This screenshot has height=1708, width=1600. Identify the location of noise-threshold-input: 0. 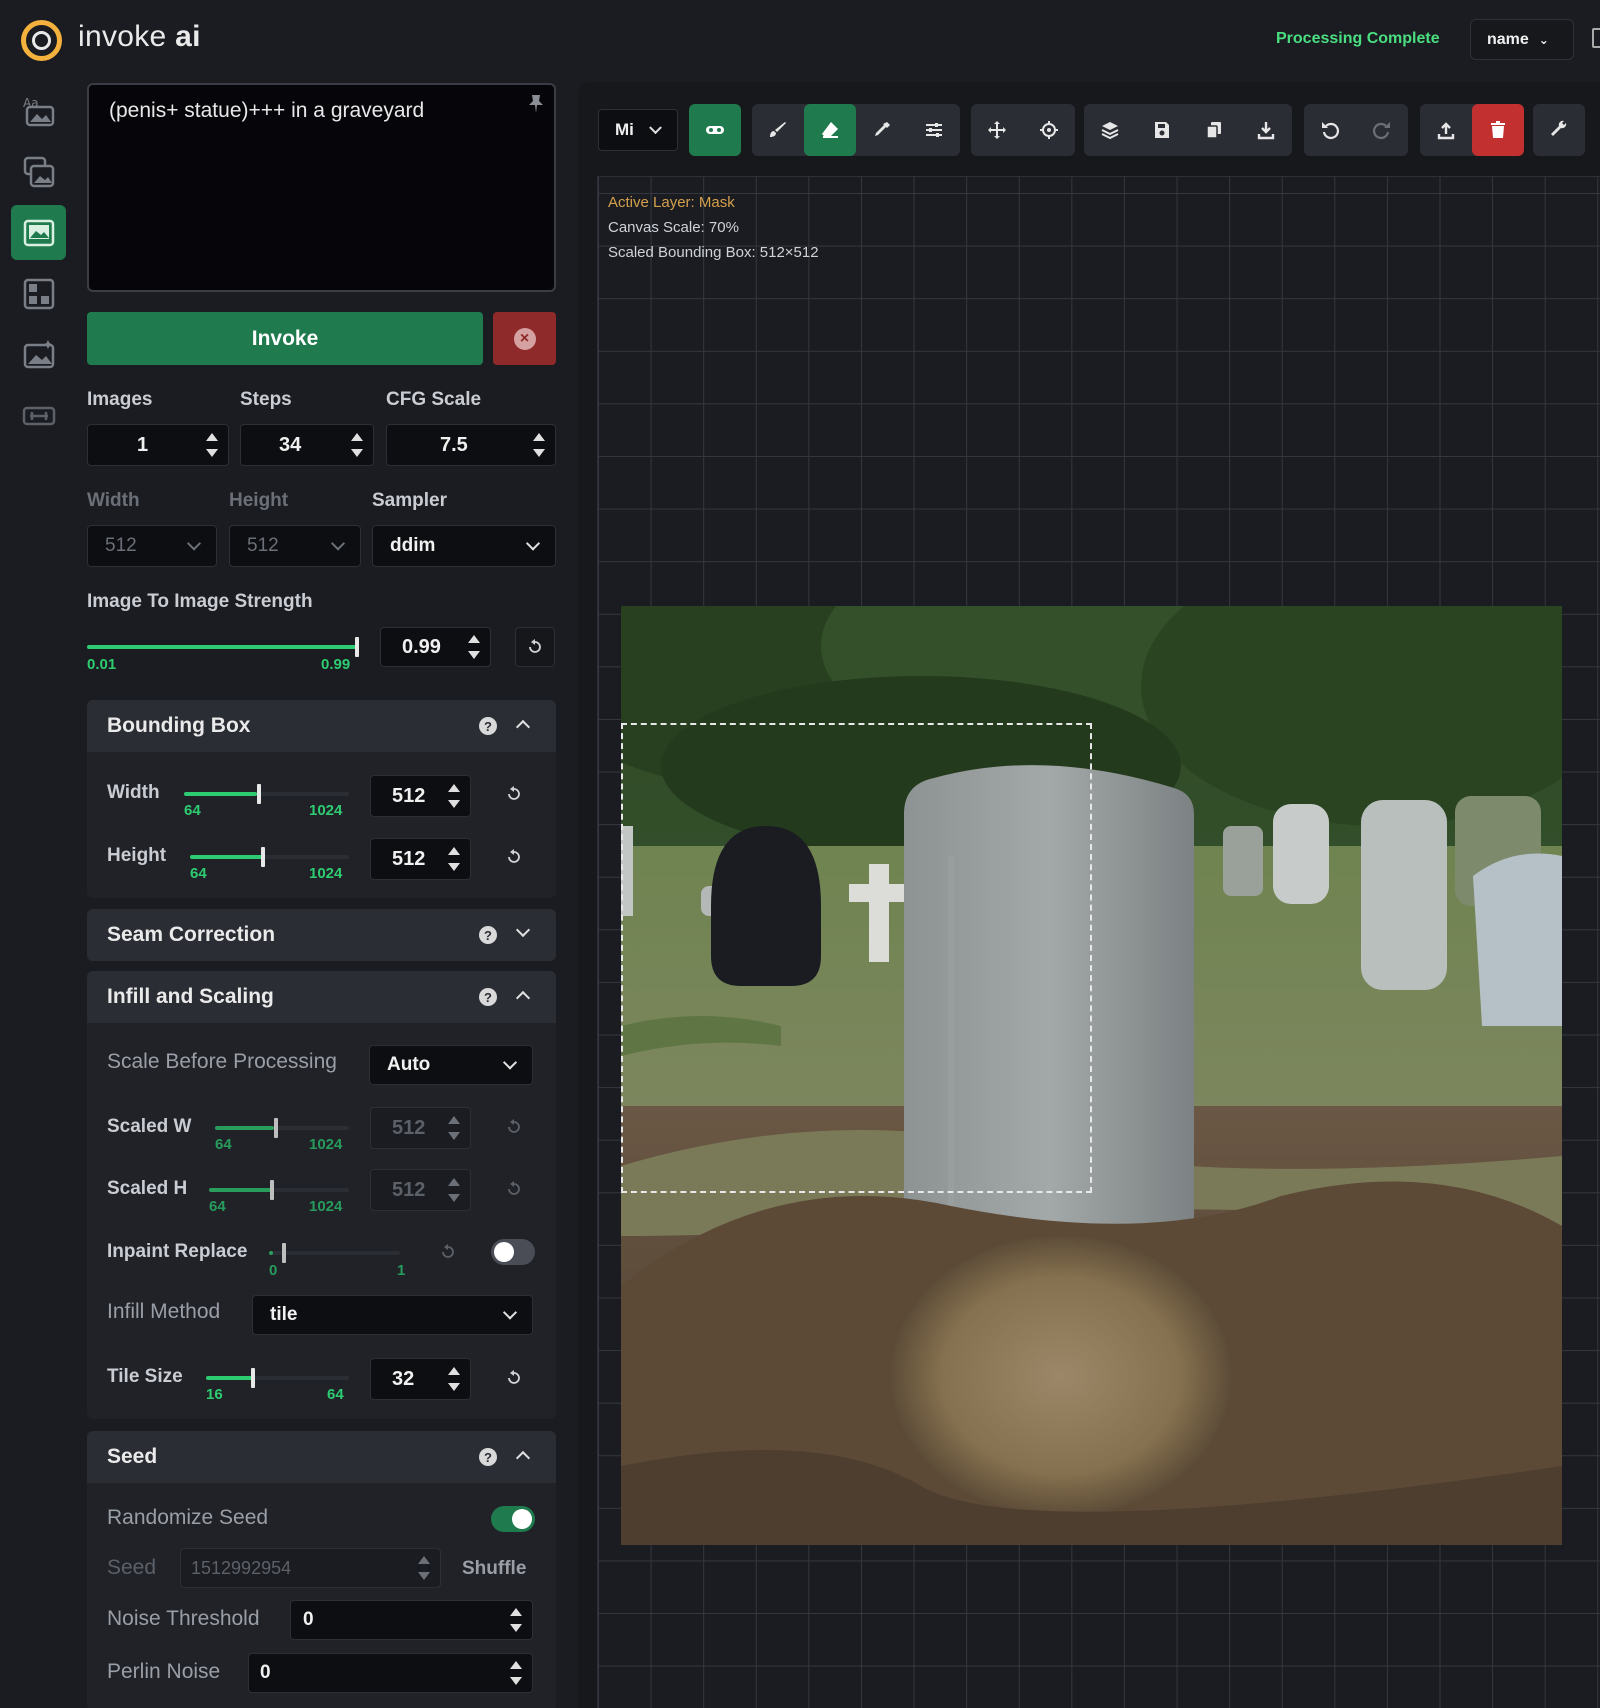
(411, 1620).